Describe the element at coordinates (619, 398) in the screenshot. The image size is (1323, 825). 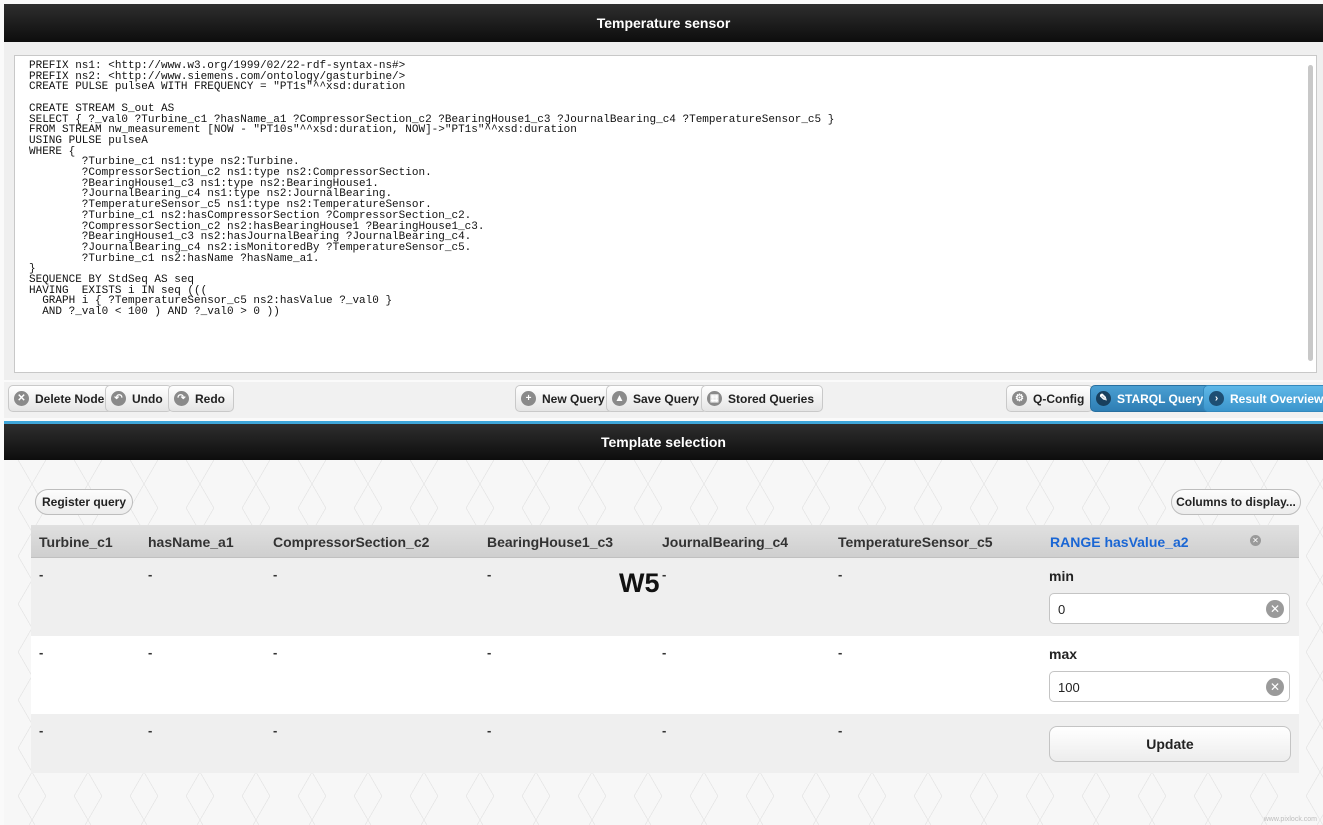
I see `chevron-up-icon: ▲` at that location.